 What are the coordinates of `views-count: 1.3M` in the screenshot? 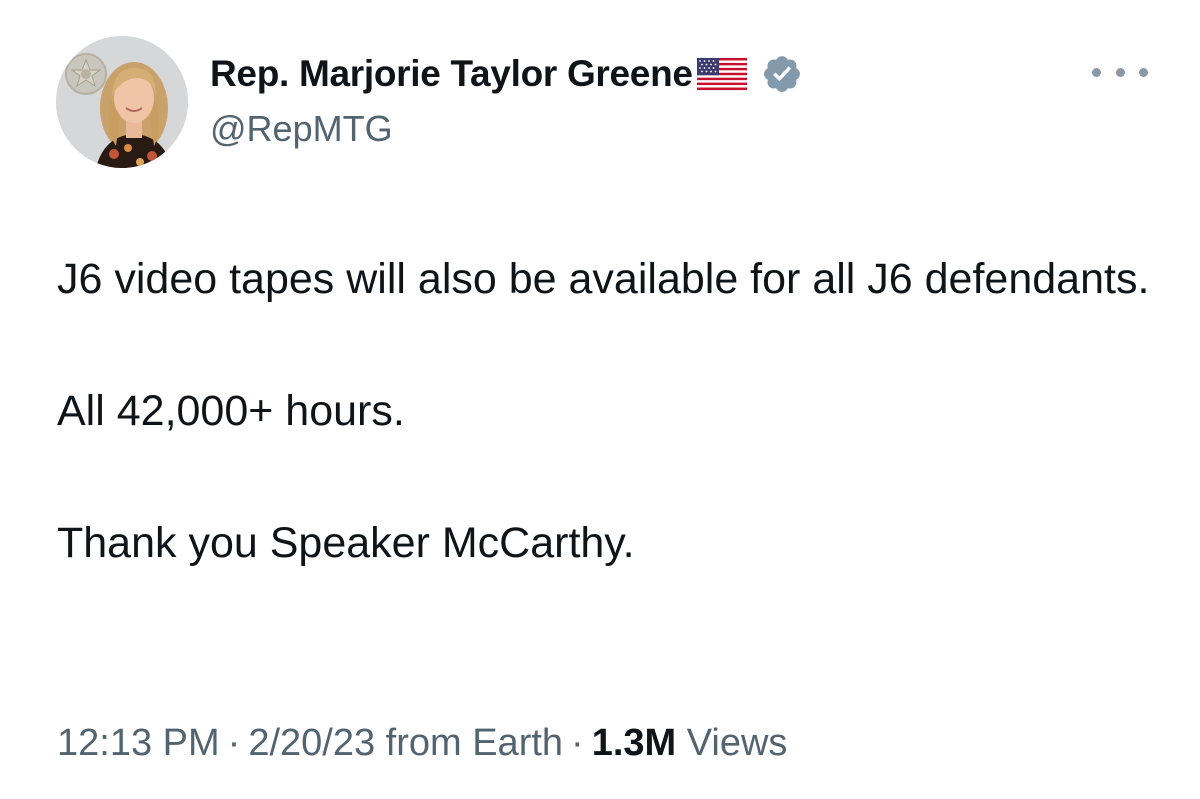 It's located at (634, 743).